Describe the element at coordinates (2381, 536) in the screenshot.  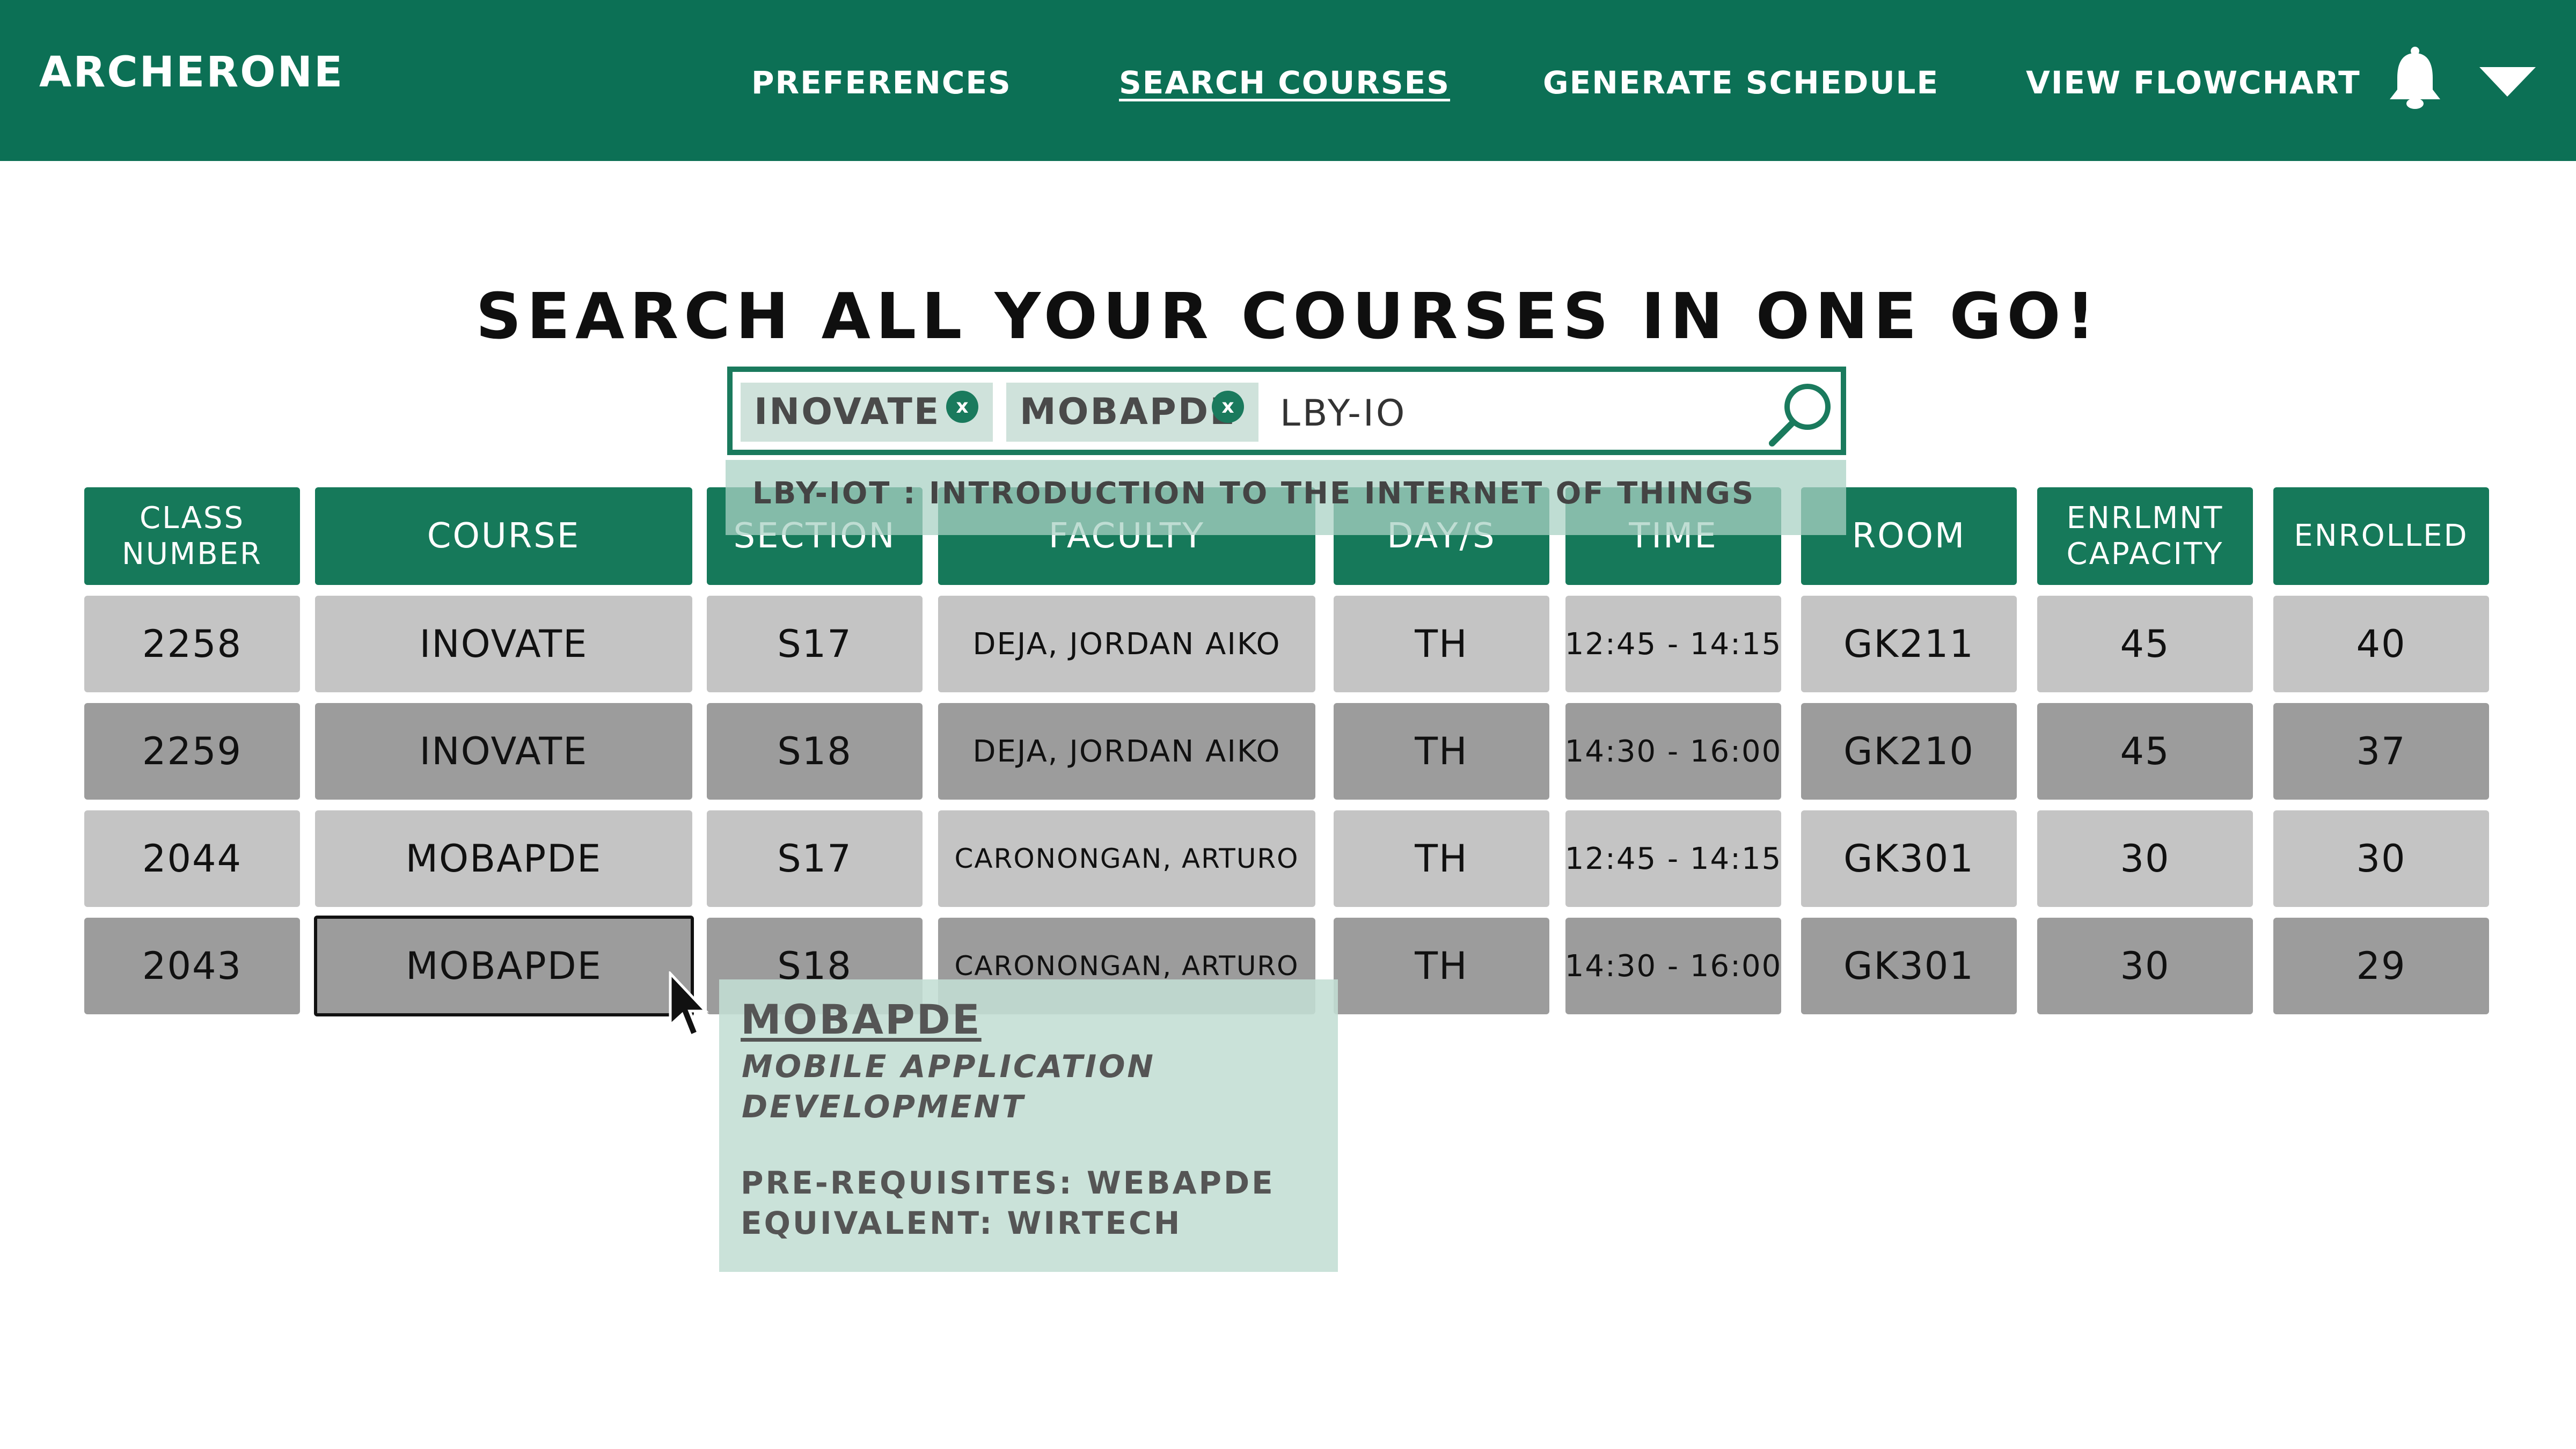
I see `column-header-enrolled: ENROLLED` at that location.